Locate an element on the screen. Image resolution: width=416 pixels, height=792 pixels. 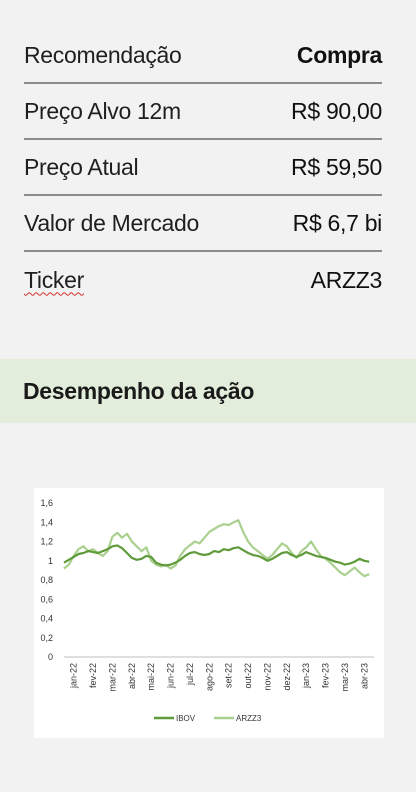
market-cap-value: R$ 6,7 bi is located at coordinates (337, 222).